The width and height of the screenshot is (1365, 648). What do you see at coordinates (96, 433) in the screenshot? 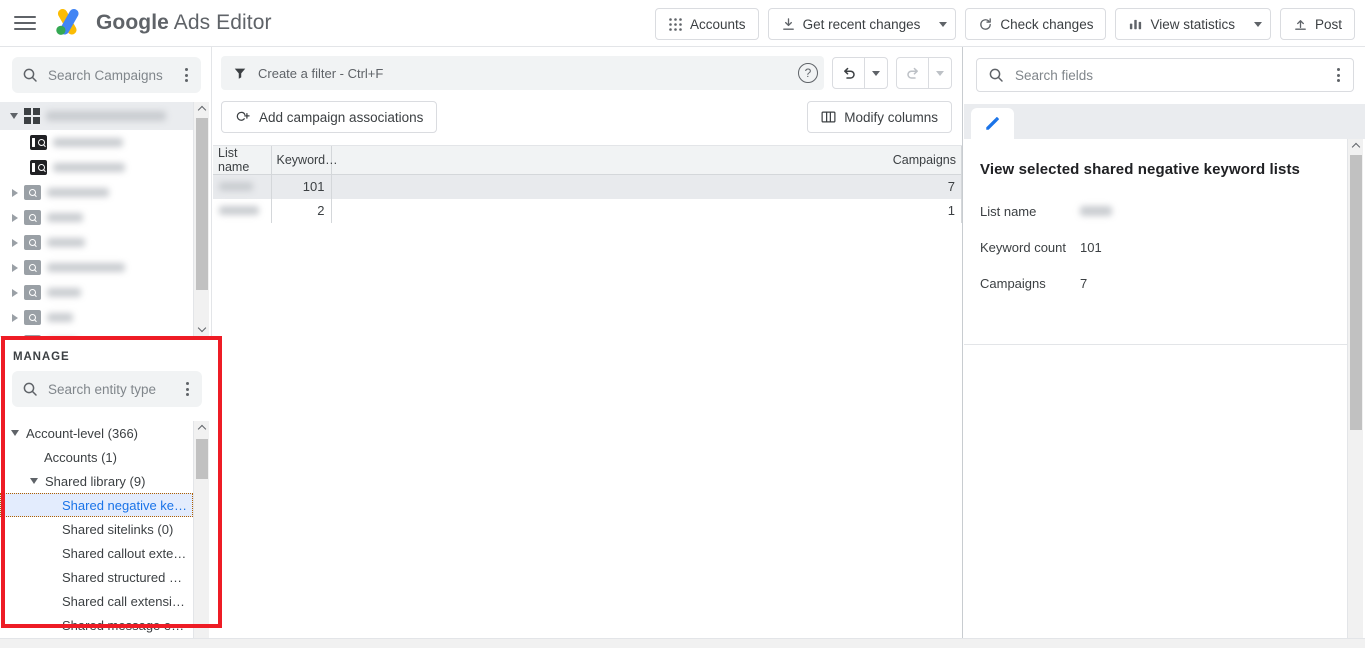
I see `entity-item-account-level: Account-level (366)` at bounding box center [96, 433].